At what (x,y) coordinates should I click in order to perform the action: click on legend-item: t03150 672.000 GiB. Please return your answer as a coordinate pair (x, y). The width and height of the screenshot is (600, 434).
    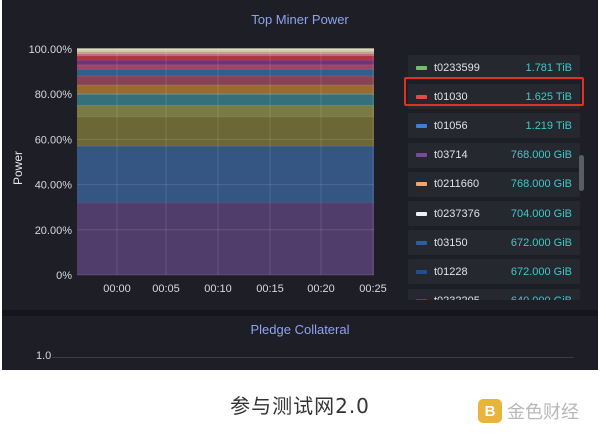
    Looking at the image, I should click on (494, 243).